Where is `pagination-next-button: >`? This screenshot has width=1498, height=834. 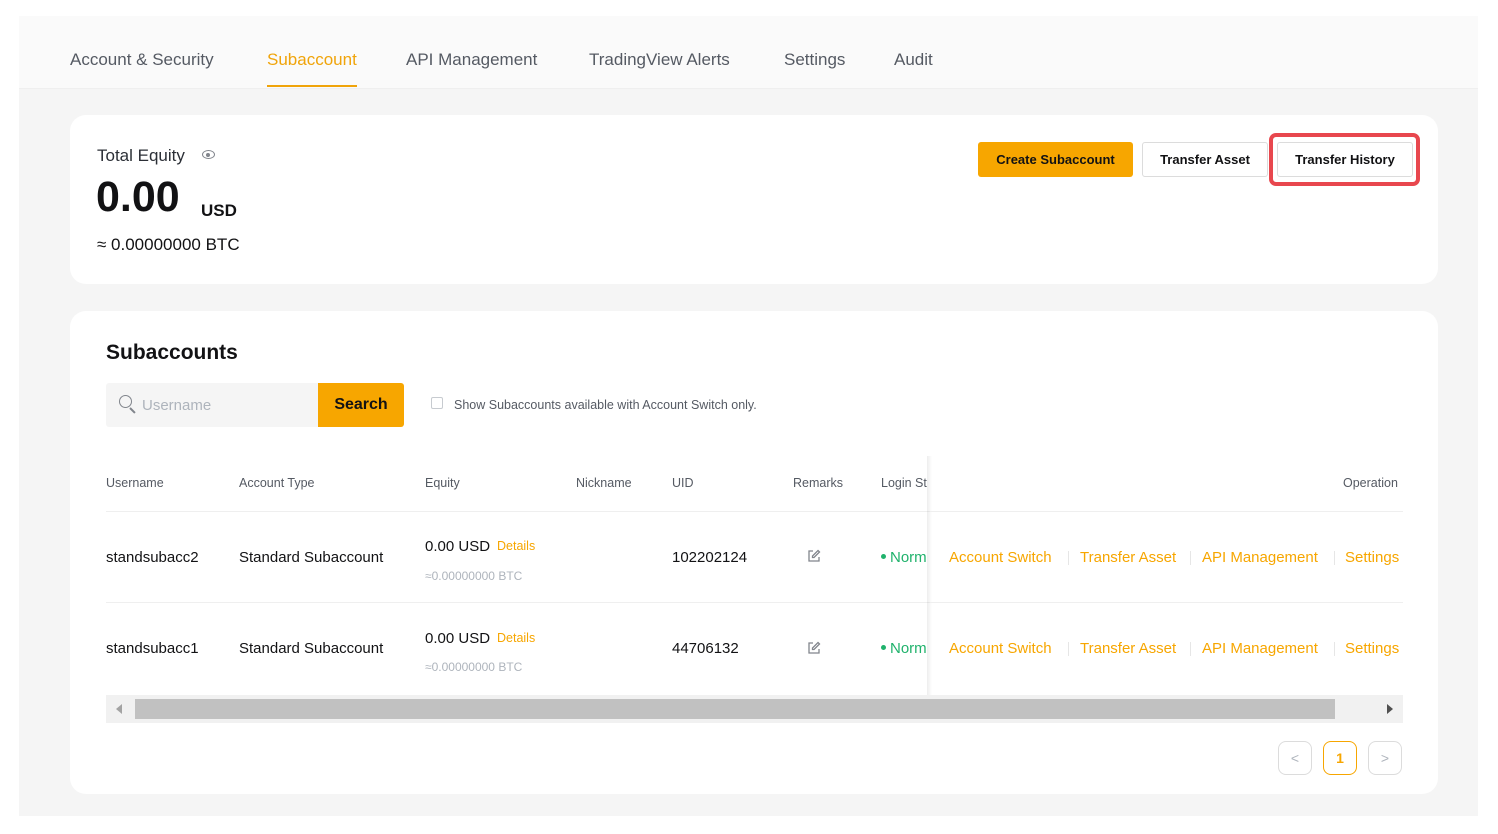
pagination-next-button: > is located at coordinates (1385, 758).